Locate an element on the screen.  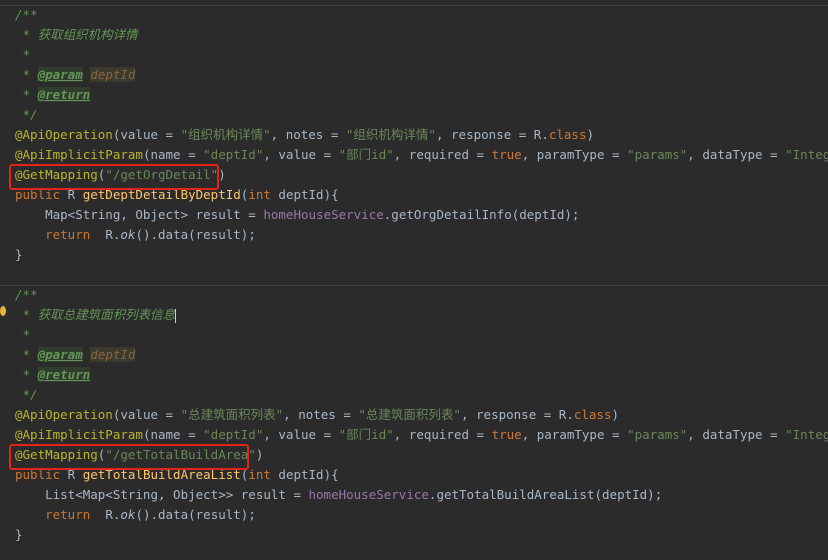
javadoc-description-text: * 获取总建筑面积列表信息 is located at coordinates (95, 314).